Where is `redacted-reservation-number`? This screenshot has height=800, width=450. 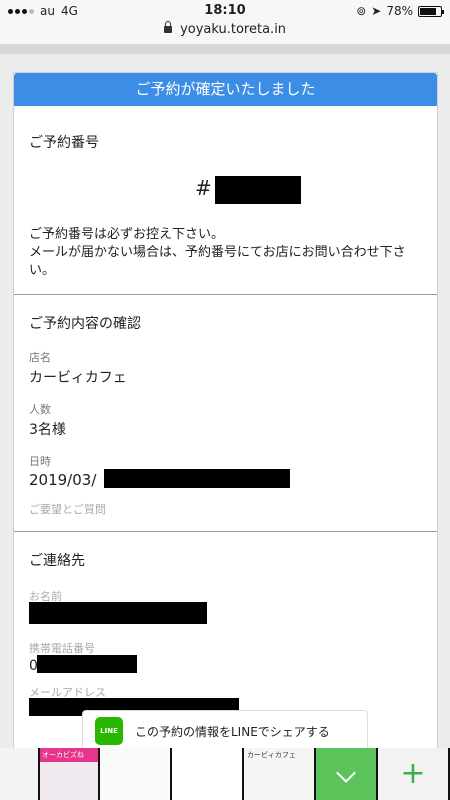 redacted-reservation-number is located at coordinates (258, 190).